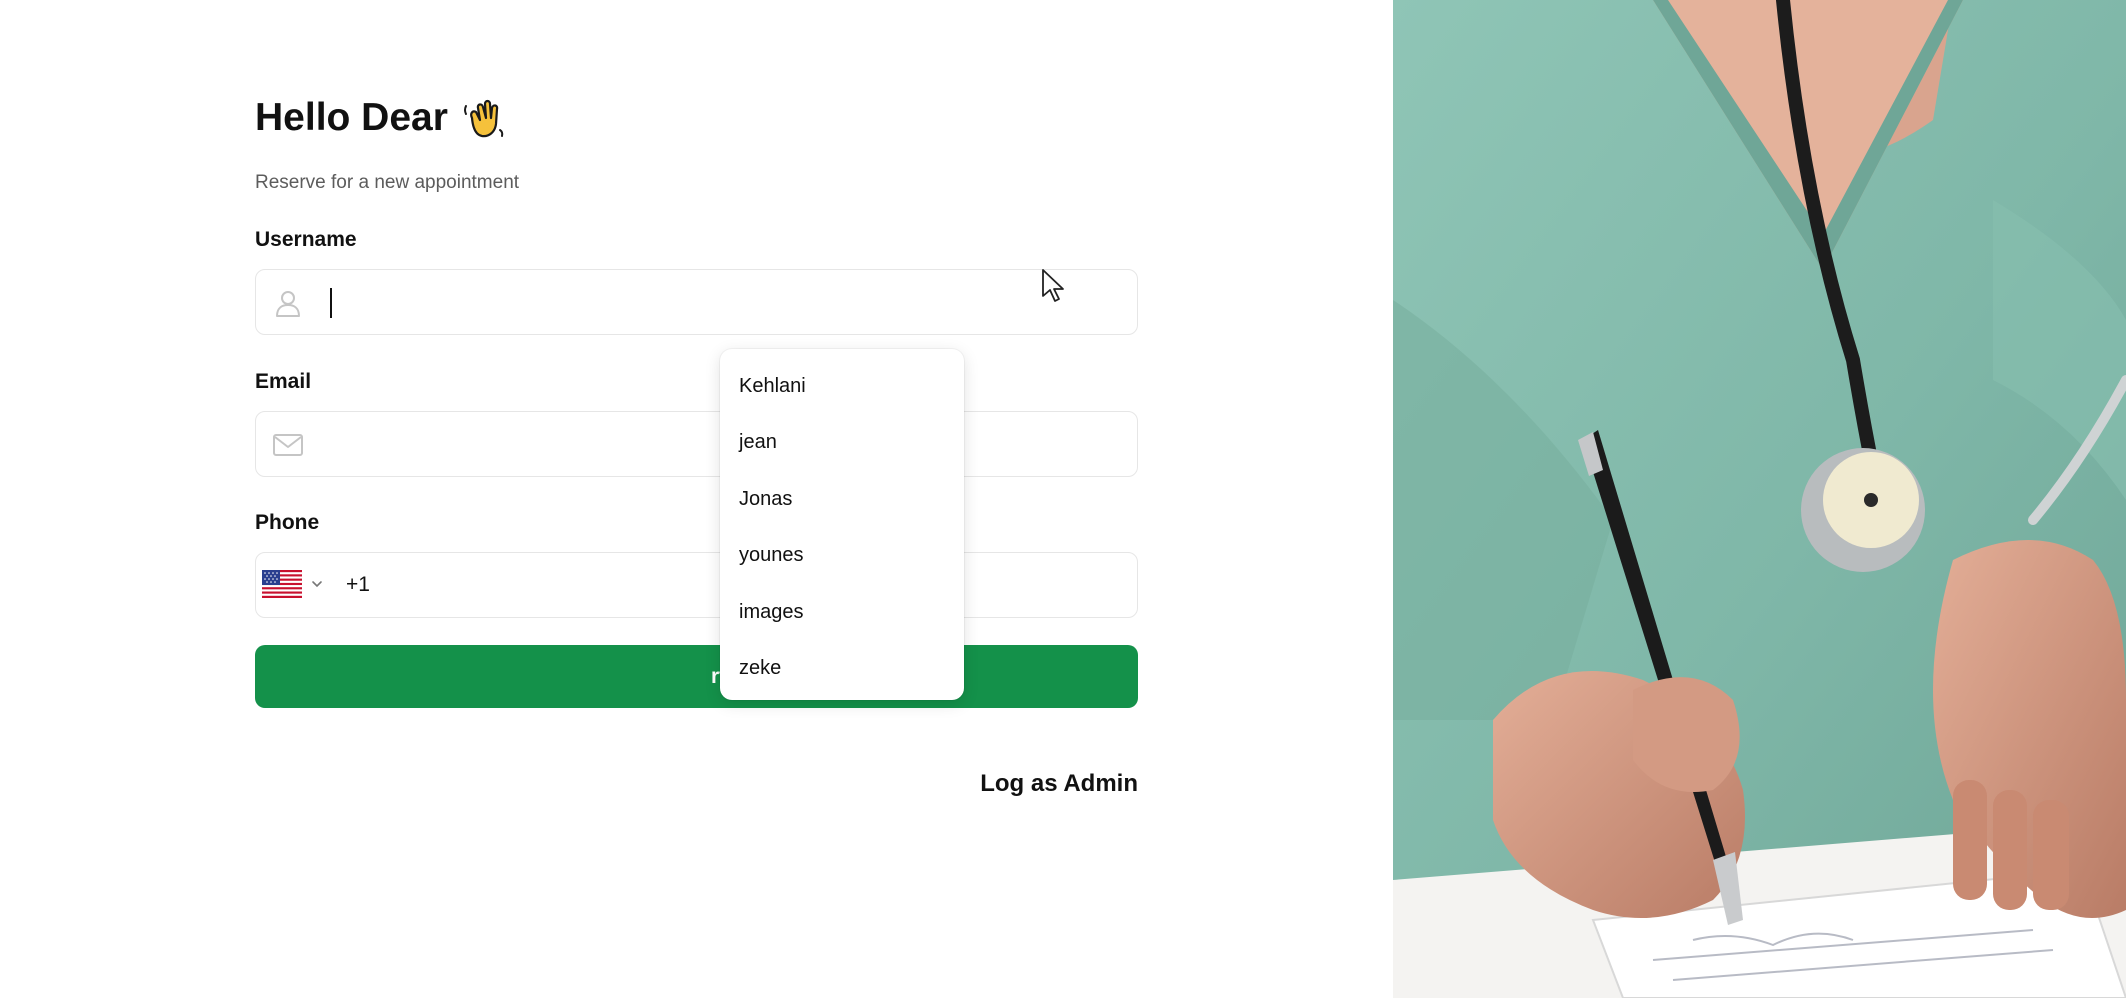  I want to click on dial-code: +1, so click(358, 584).